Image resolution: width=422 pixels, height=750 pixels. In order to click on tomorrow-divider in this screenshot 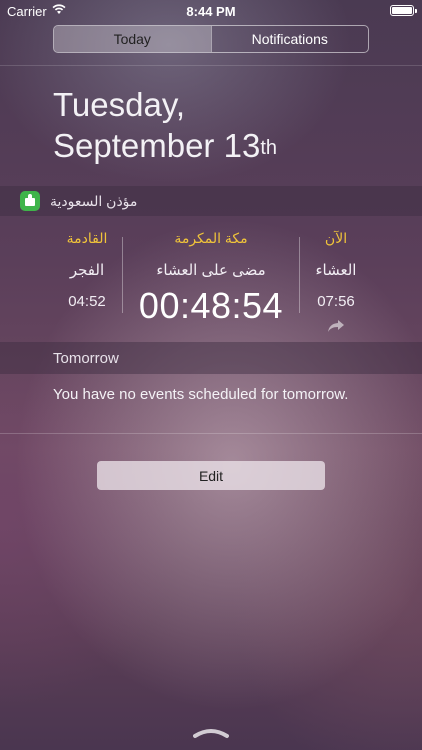, I will do `click(211, 433)`.